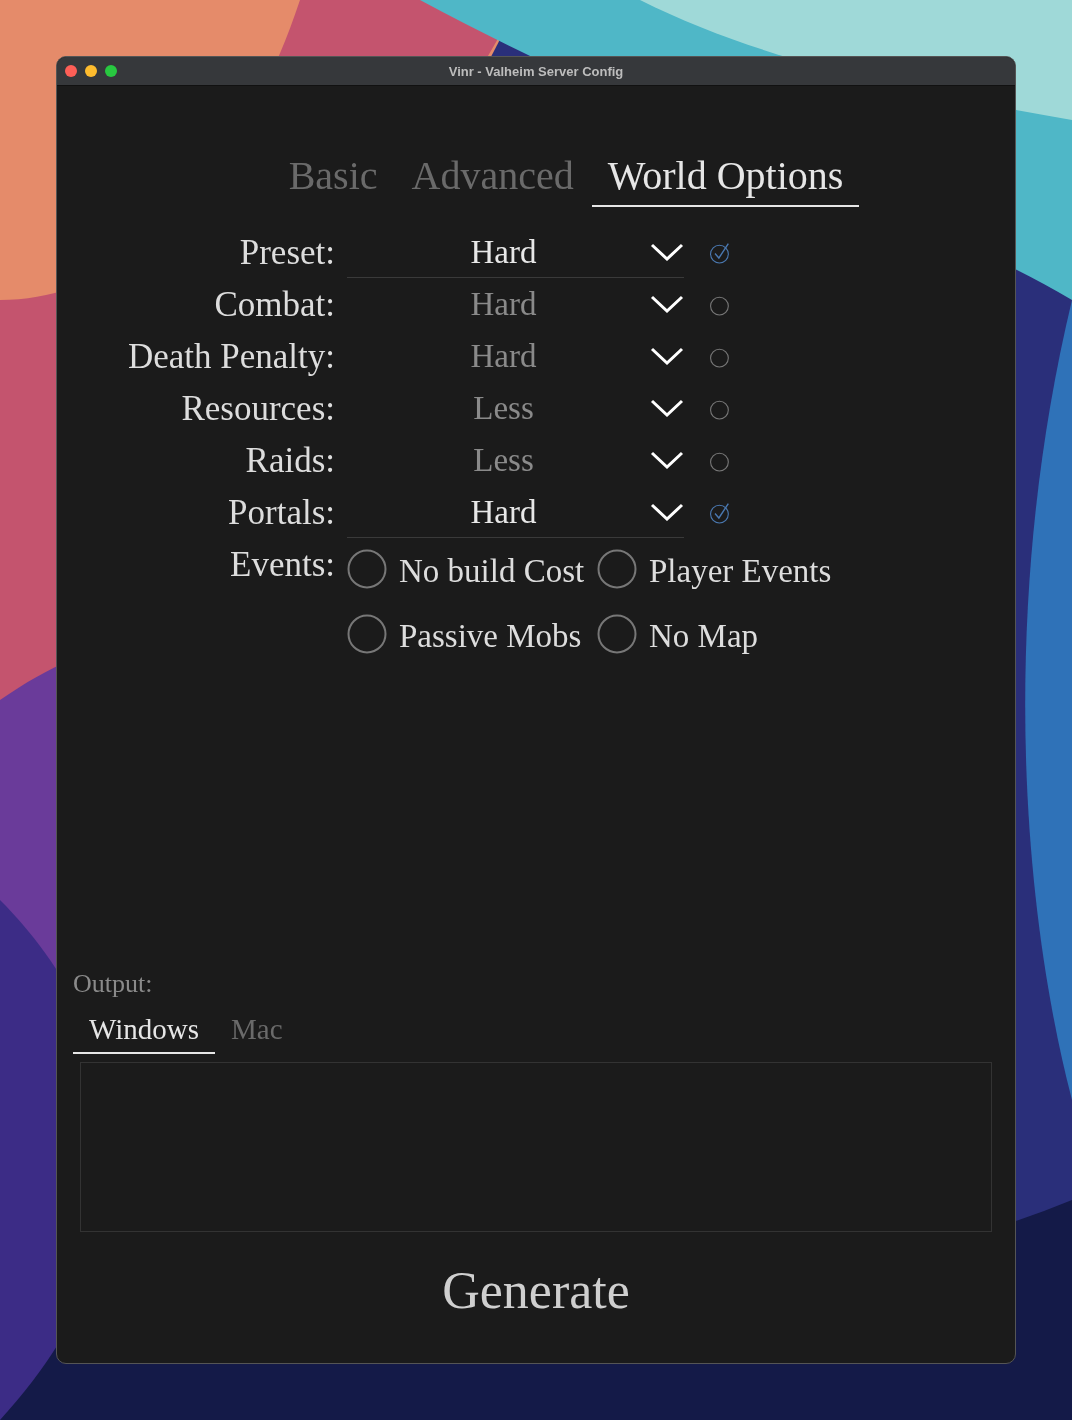 This screenshot has height=1420, width=1072. Describe the element at coordinates (144, 1031) in the screenshot. I see `tab: Windows` at that location.